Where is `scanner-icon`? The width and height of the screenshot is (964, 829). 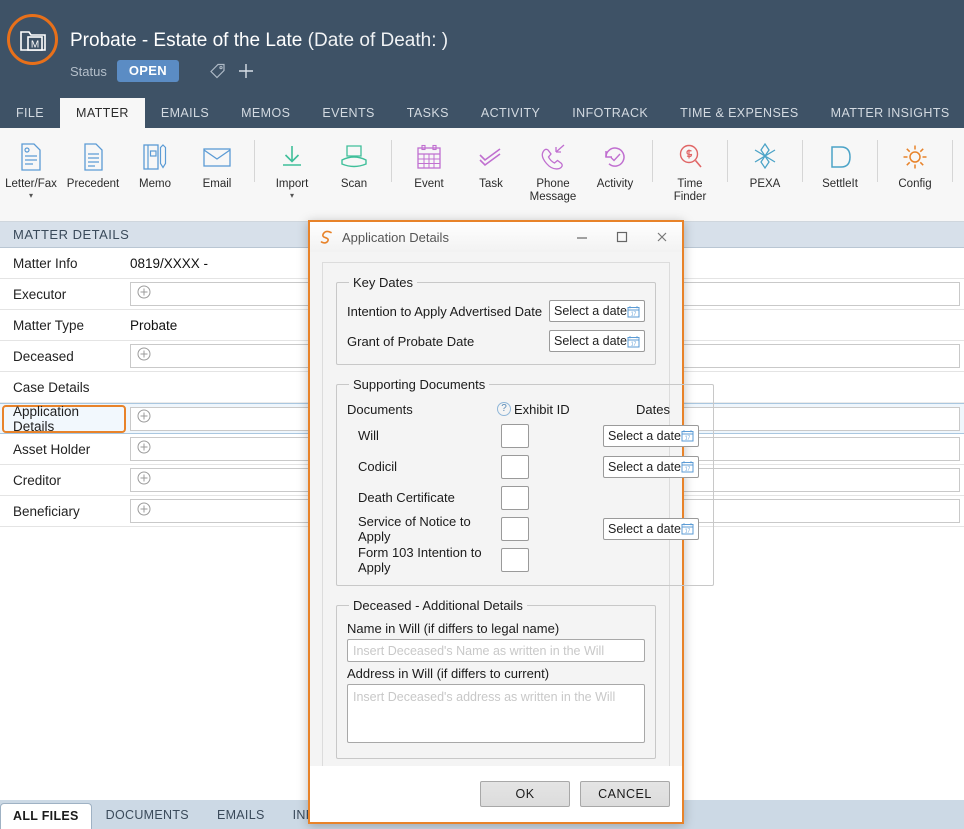 scanner-icon is located at coordinates (354, 157).